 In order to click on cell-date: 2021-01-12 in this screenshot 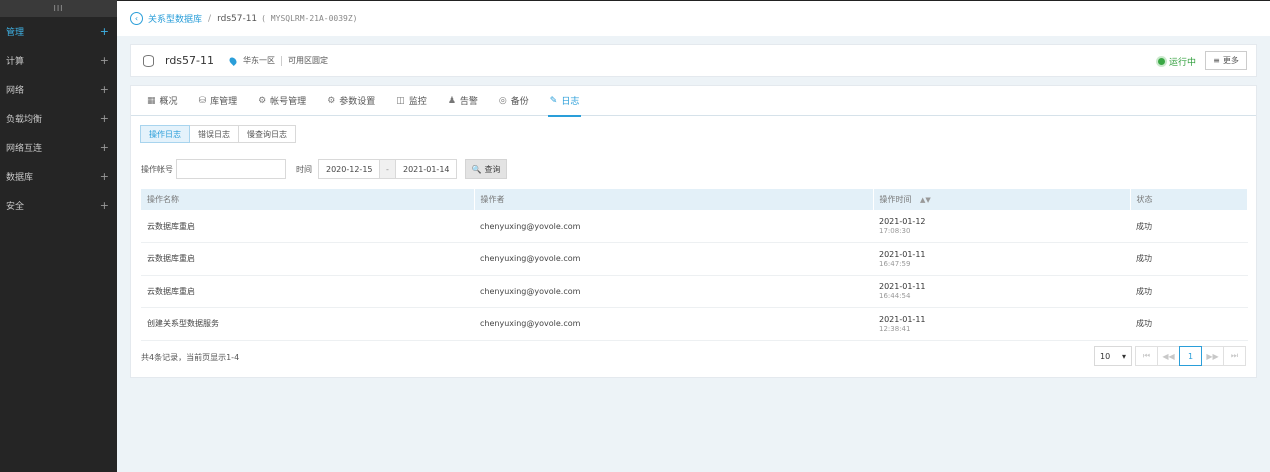, I will do `click(902, 221)`.